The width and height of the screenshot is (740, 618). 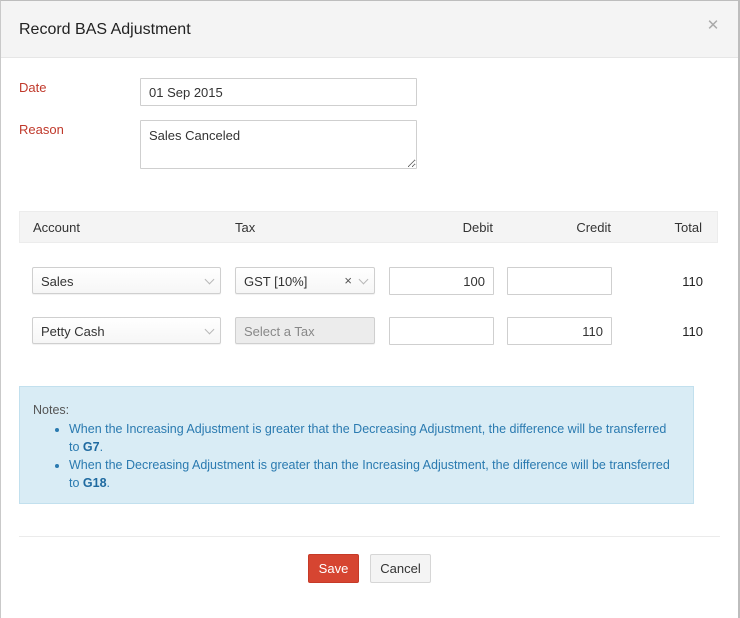 I want to click on save-button: Save, so click(x=333, y=568).